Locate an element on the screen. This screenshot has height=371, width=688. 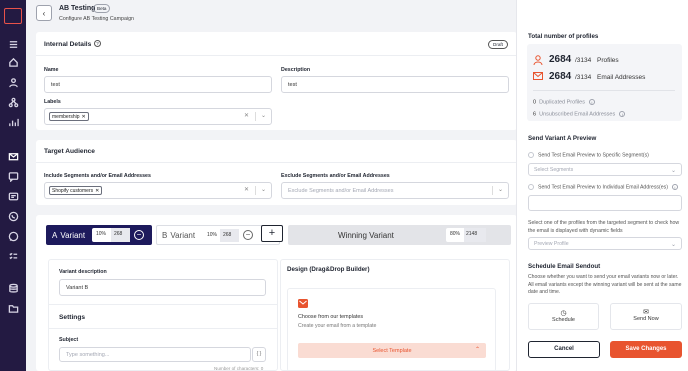
page-title: AB Testing is located at coordinates (77, 8).